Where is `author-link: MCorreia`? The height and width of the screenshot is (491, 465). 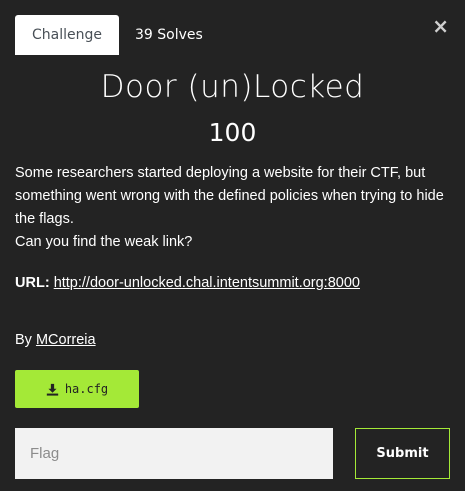 author-link: MCorreia is located at coordinates (66, 340).